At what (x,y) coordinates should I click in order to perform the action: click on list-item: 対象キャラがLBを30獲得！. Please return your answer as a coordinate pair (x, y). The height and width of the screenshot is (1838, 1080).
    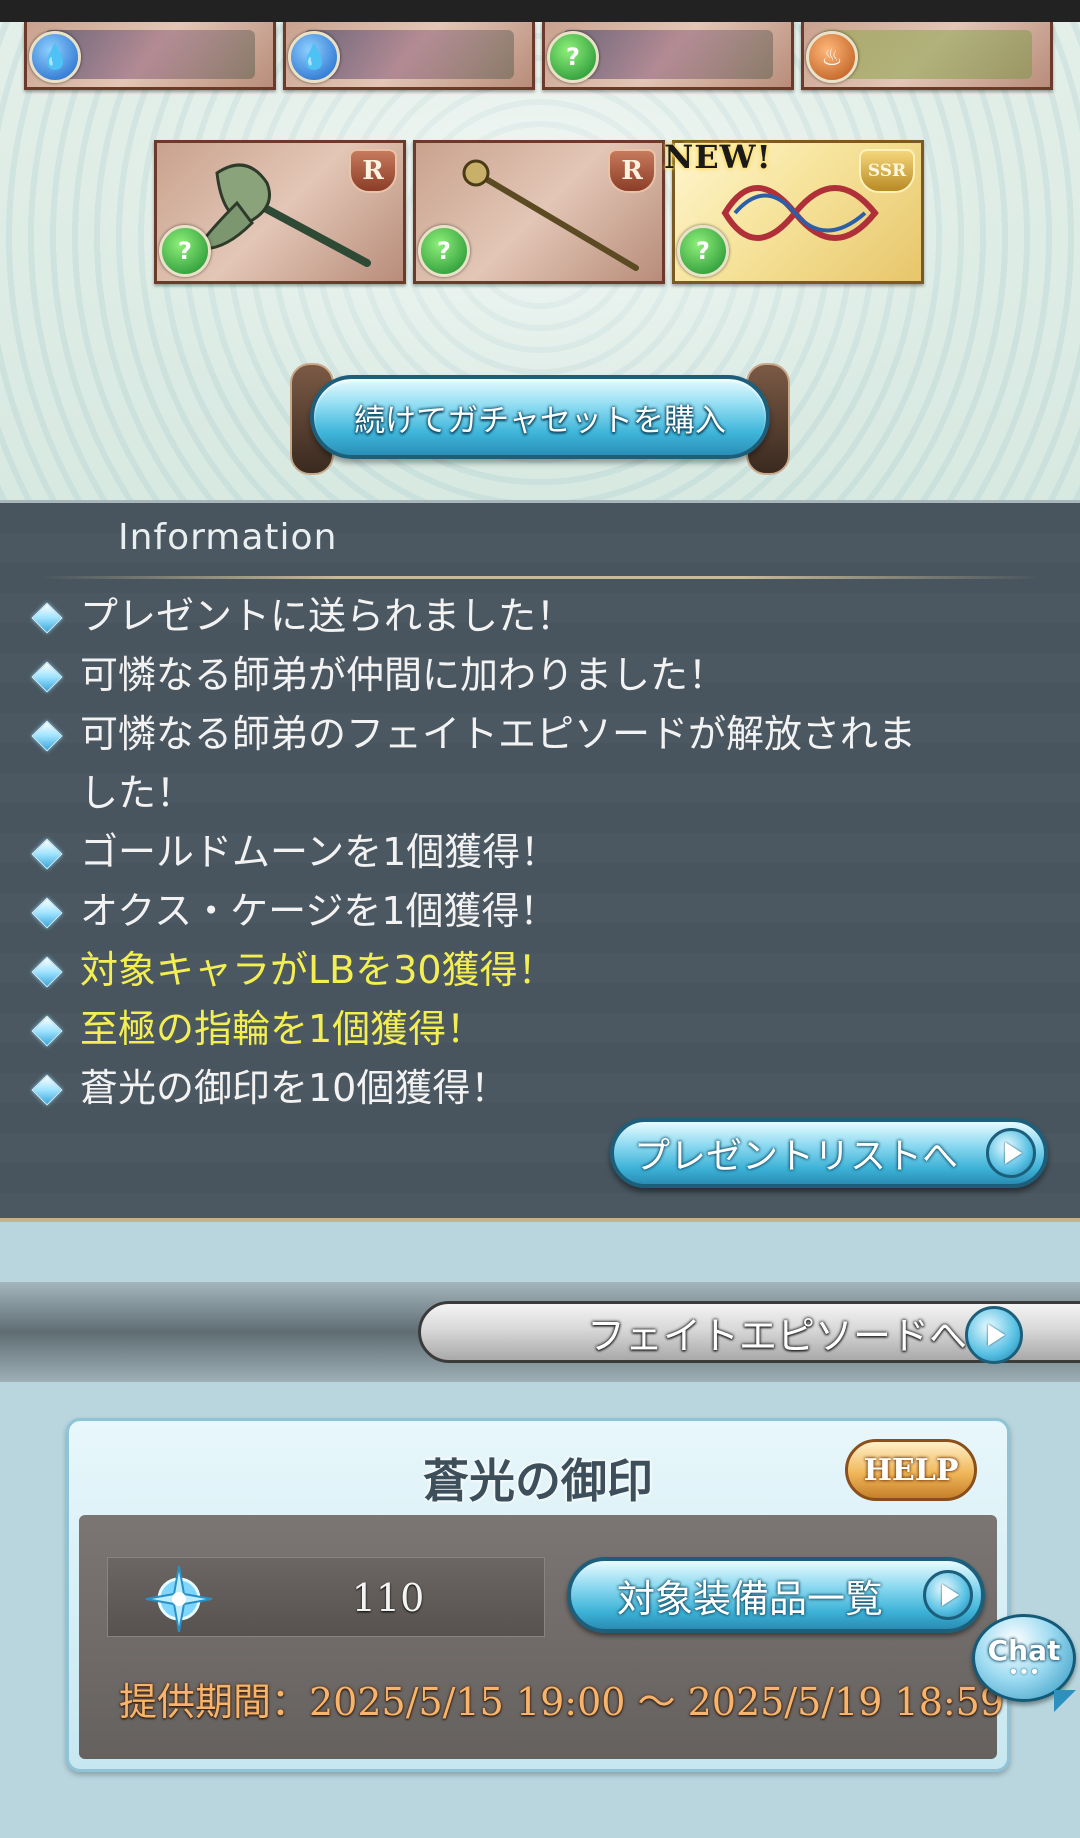
    Looking at the image, I should click on (536, 970).